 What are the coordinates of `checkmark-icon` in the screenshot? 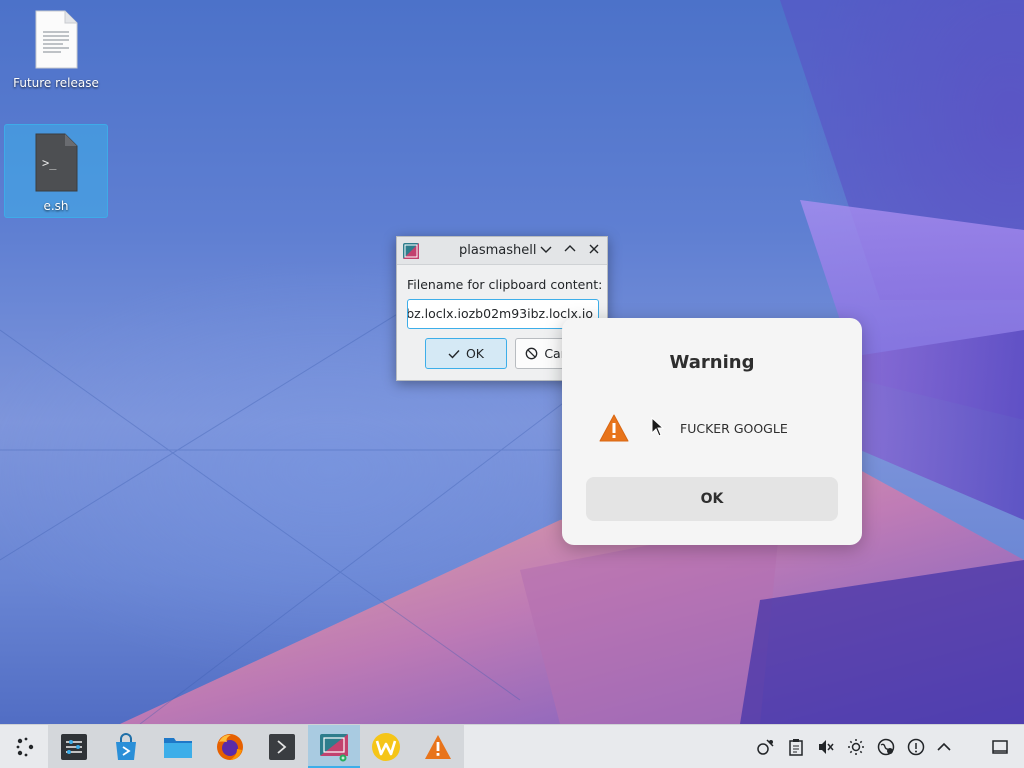 It's located at (454, 354).